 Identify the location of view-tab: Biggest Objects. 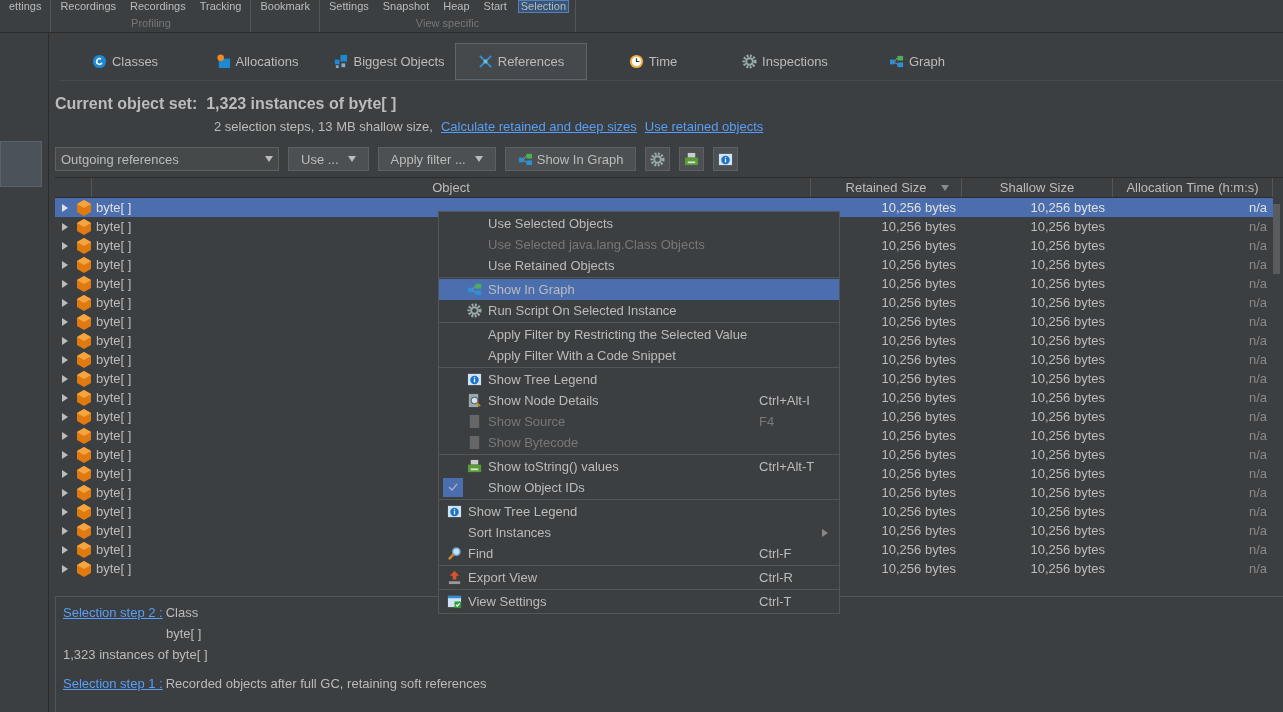
(389, 61).